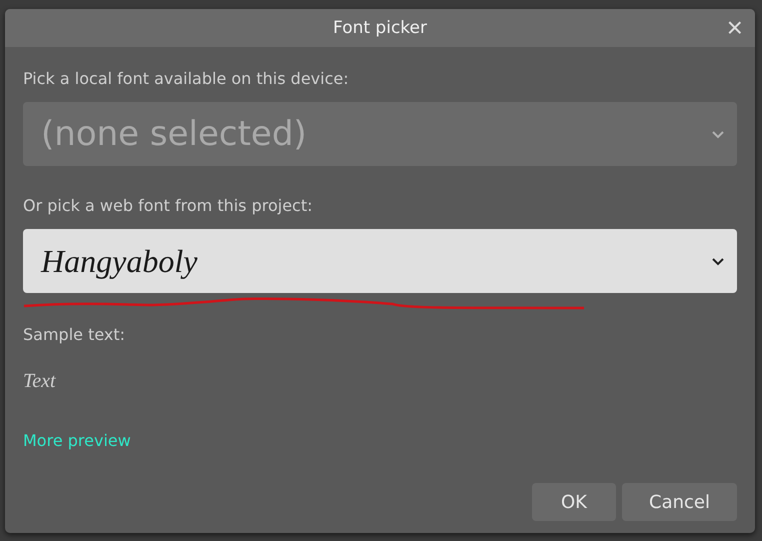 Image resolution: width=762 pixels, height=541 pixels. I want to click on font-dropdown: Hangyaboly, so click(380, 261).